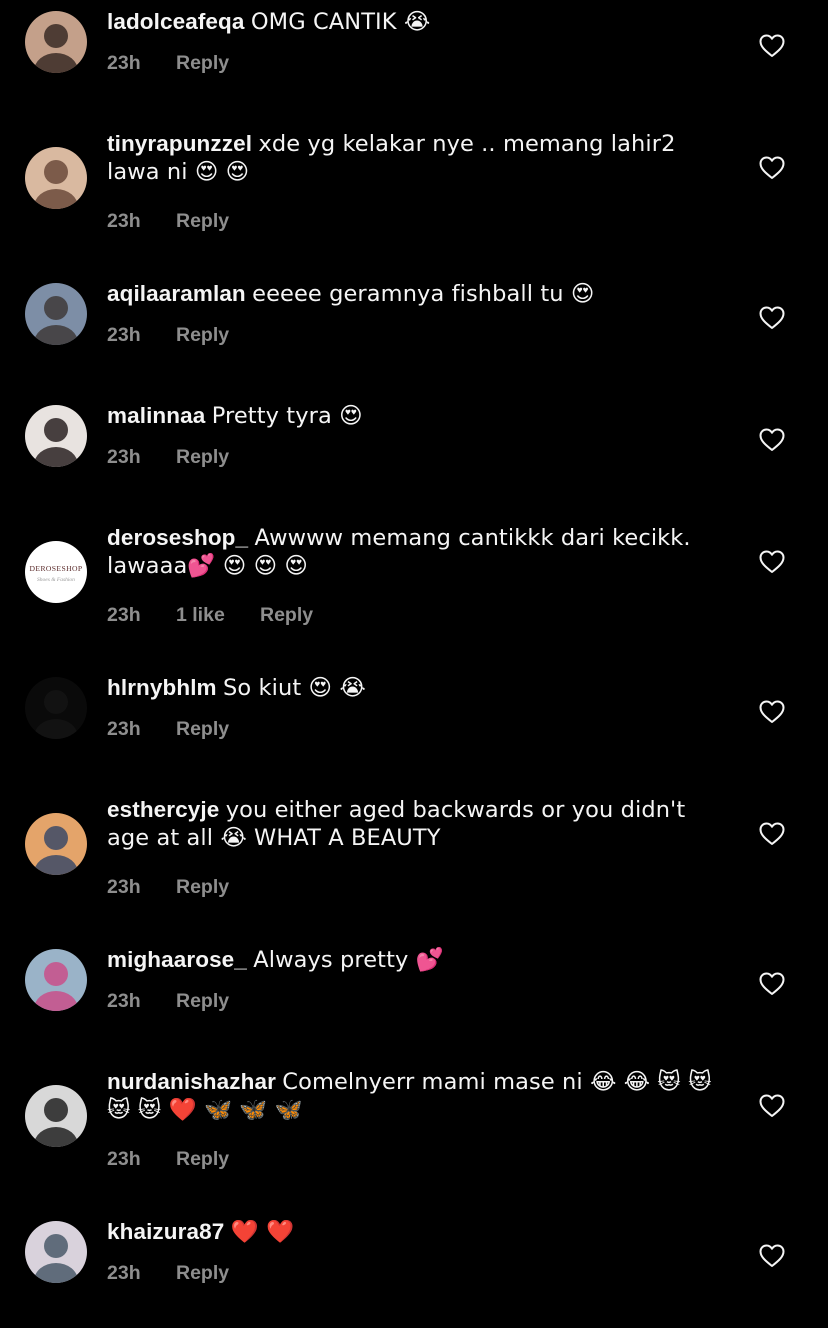 The image size is (828, 1328). What do you see at coordinates (417, 1232) in the screenshot?
I see `comment-text: khaizura87 ❤️ ❤️` at bounding box center [417, 1232].